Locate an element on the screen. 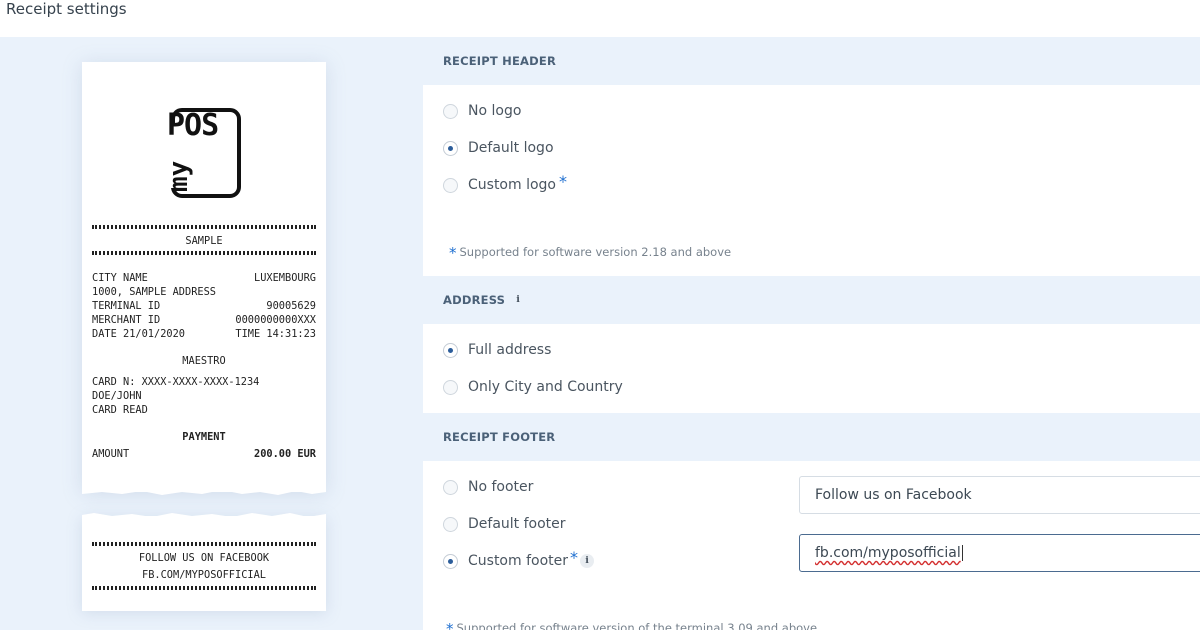 This screenshot has width=1200, height=630. receipt-city-value: LUXEMBOURG is located at coordinates (285, 278).